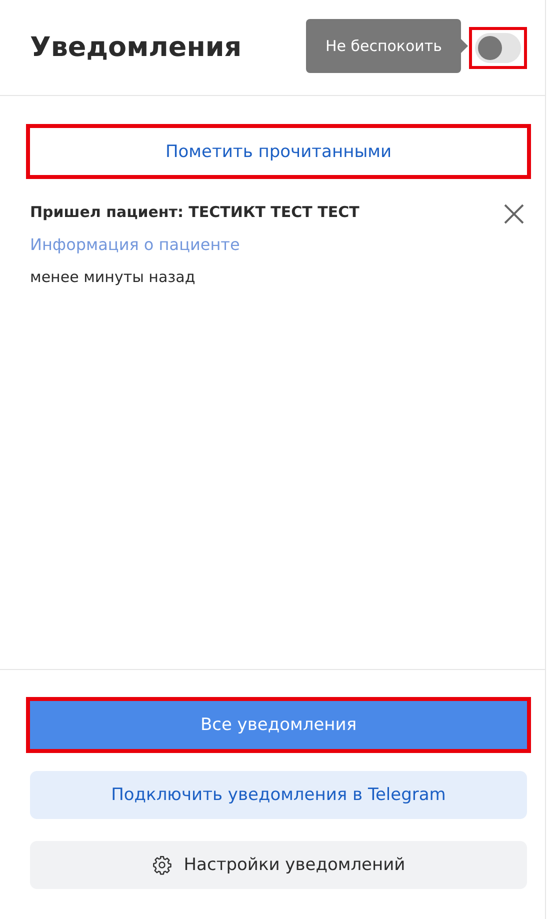 The height and width of the screenshot is (919, 549). Describe the element at coordinates (195, 212) in the screenshot. I see `notification-title: Пришел пациент: ТЕСТИКТ ТЕСТ ТЕСТ` at that location.